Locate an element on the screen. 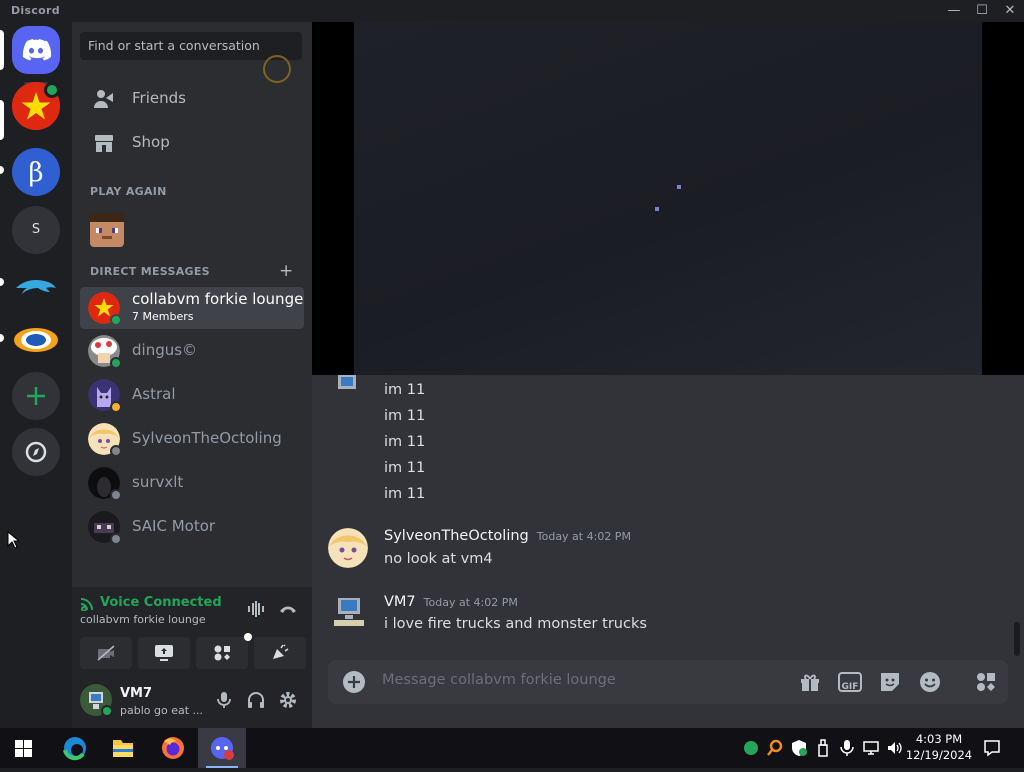 This screenshot has height=772, width=1024. clock-time: 4:03 PM is located at coordinates (939, 739).